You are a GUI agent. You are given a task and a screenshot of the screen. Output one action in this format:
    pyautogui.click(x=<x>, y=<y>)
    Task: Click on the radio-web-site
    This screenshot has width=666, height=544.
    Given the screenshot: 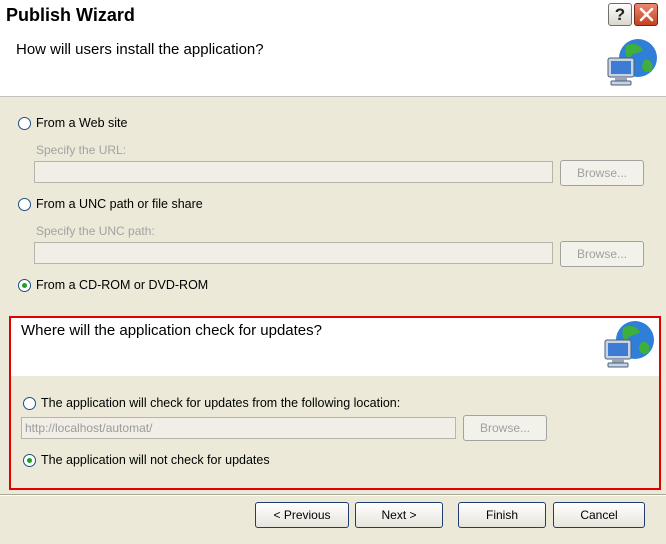 What is the action you would take?
    pyautogui.click(x=24, y=123)
    